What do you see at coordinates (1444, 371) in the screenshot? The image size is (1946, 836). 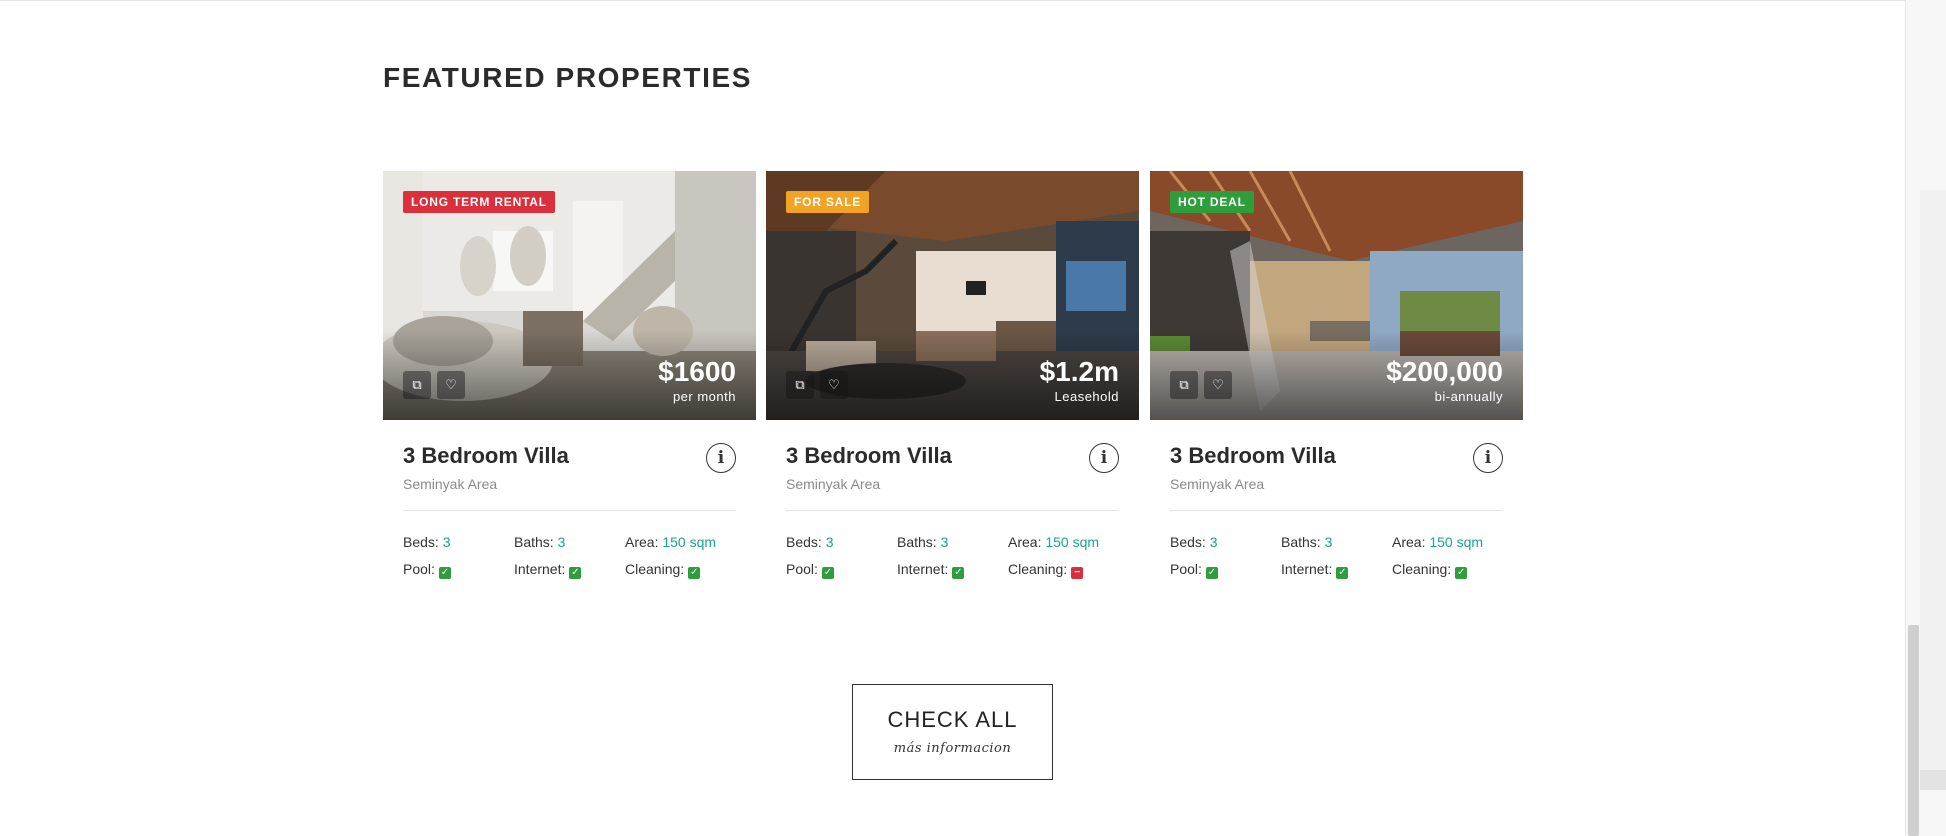 I see `price: $200,000` at bounding box center [1444, 371].